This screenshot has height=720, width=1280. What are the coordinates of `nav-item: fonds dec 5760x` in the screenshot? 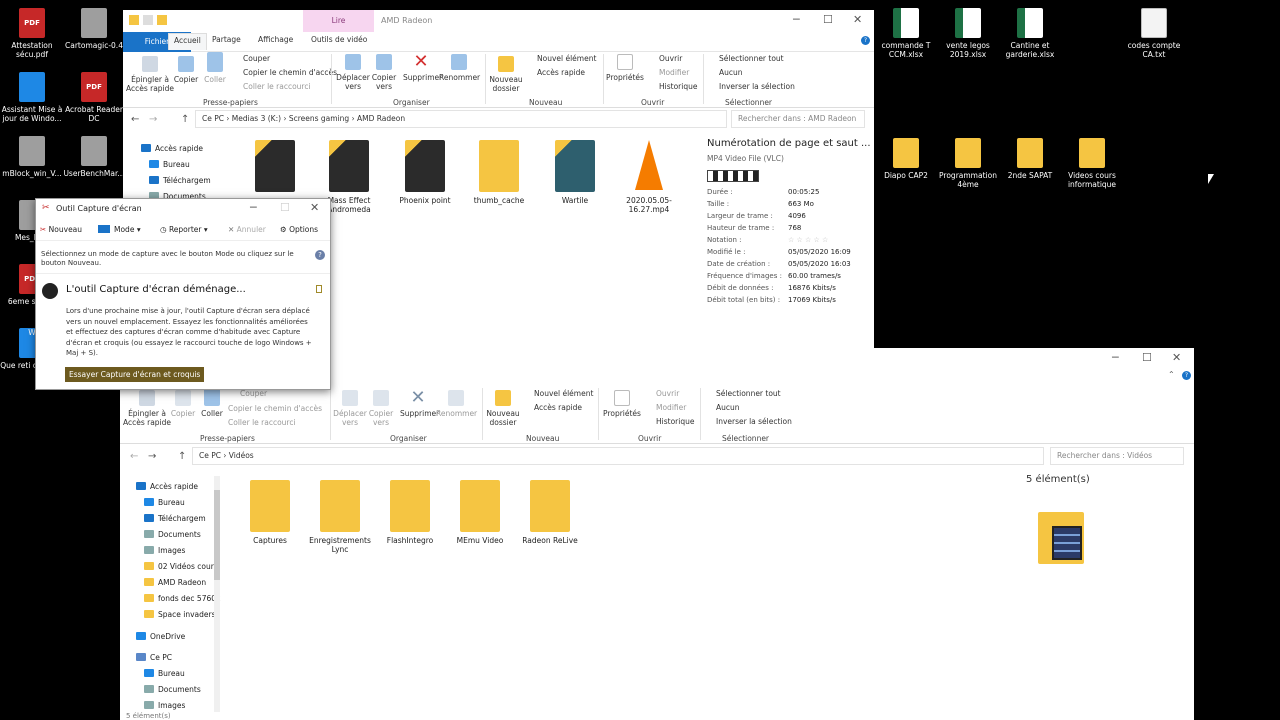 It's located at (182, 598).